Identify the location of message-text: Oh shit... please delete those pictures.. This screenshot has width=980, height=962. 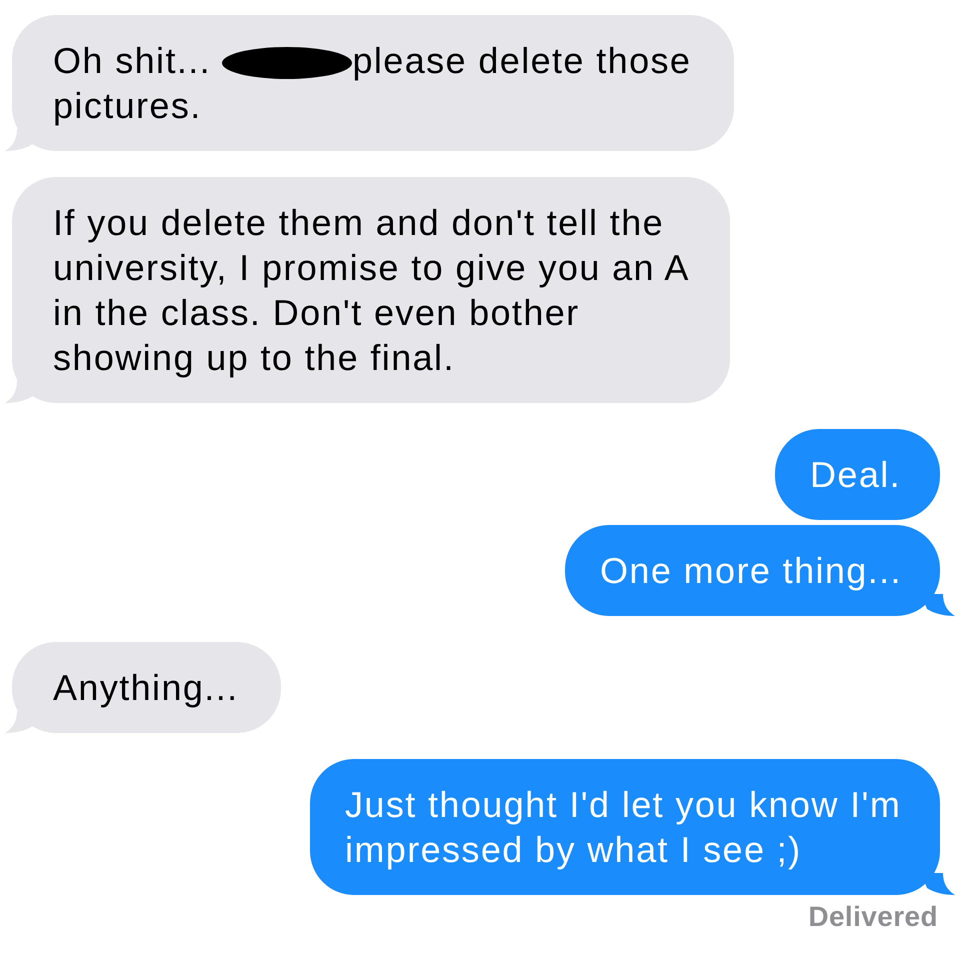
(372, 83).